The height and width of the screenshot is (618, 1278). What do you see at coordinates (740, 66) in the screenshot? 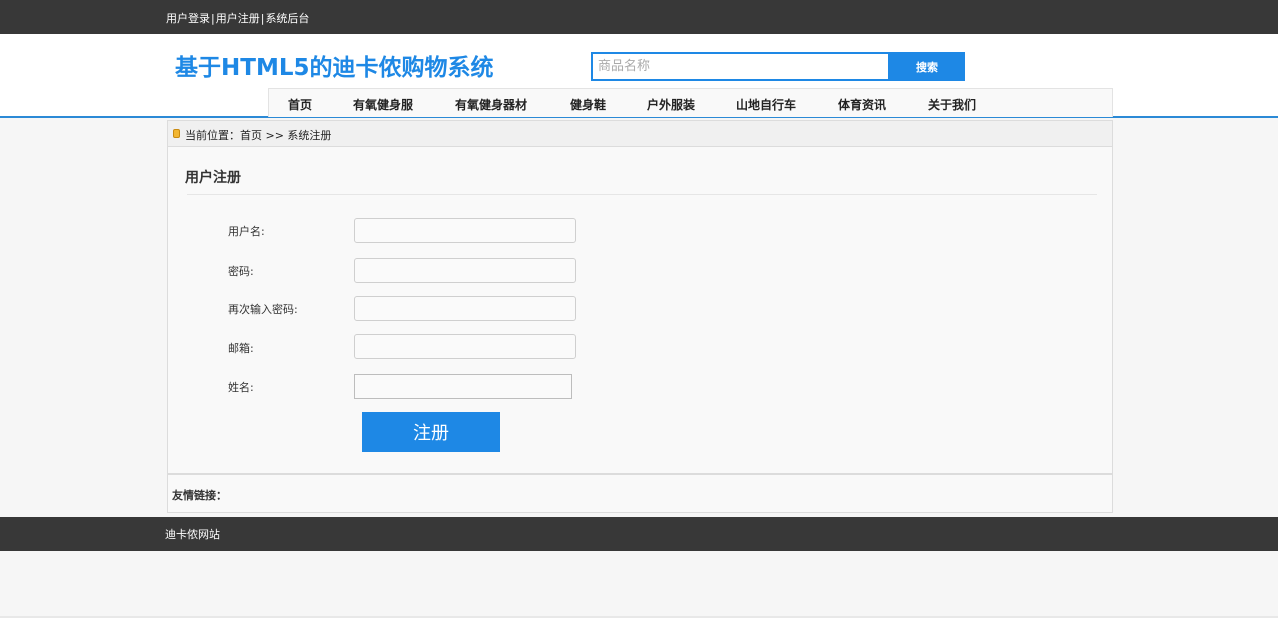
I see `search-input` at bounding box center [740, 66].